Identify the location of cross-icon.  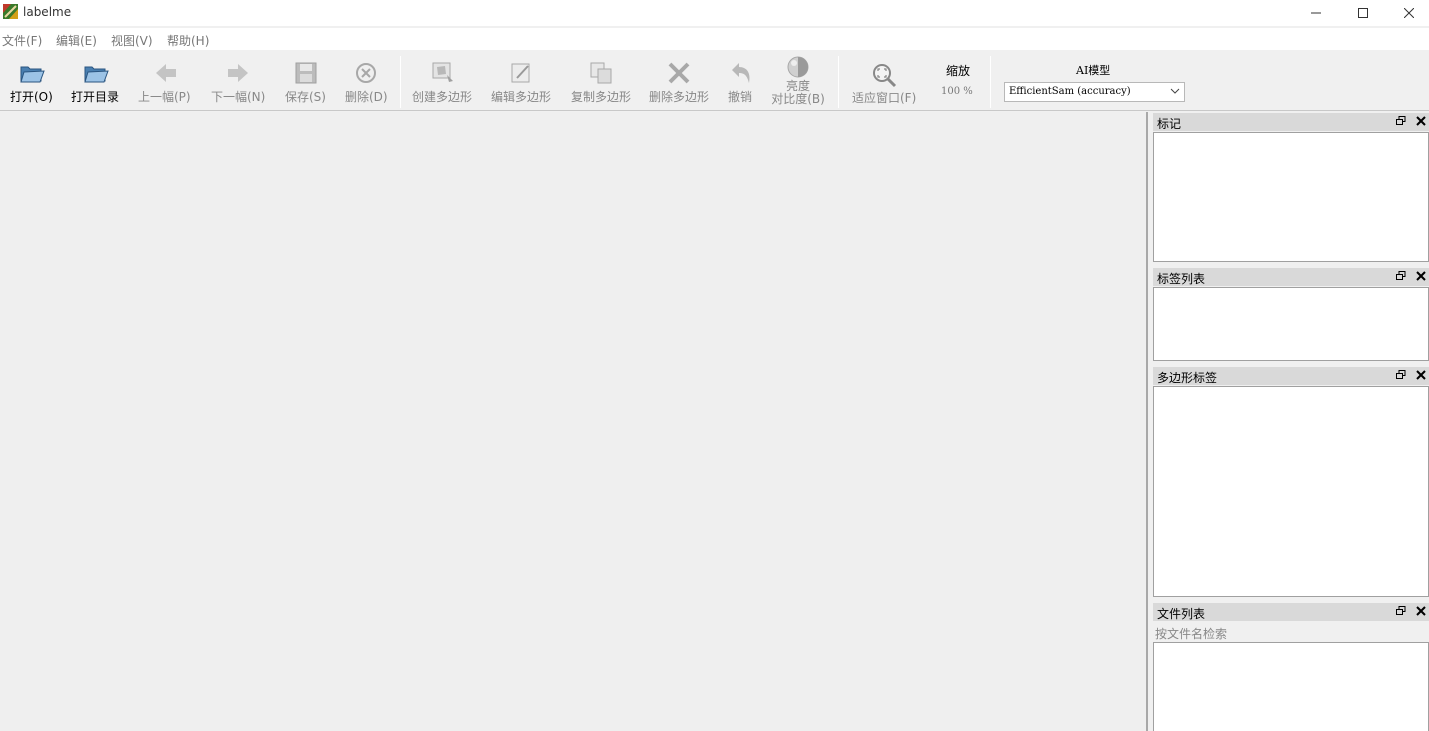
(679, 73).